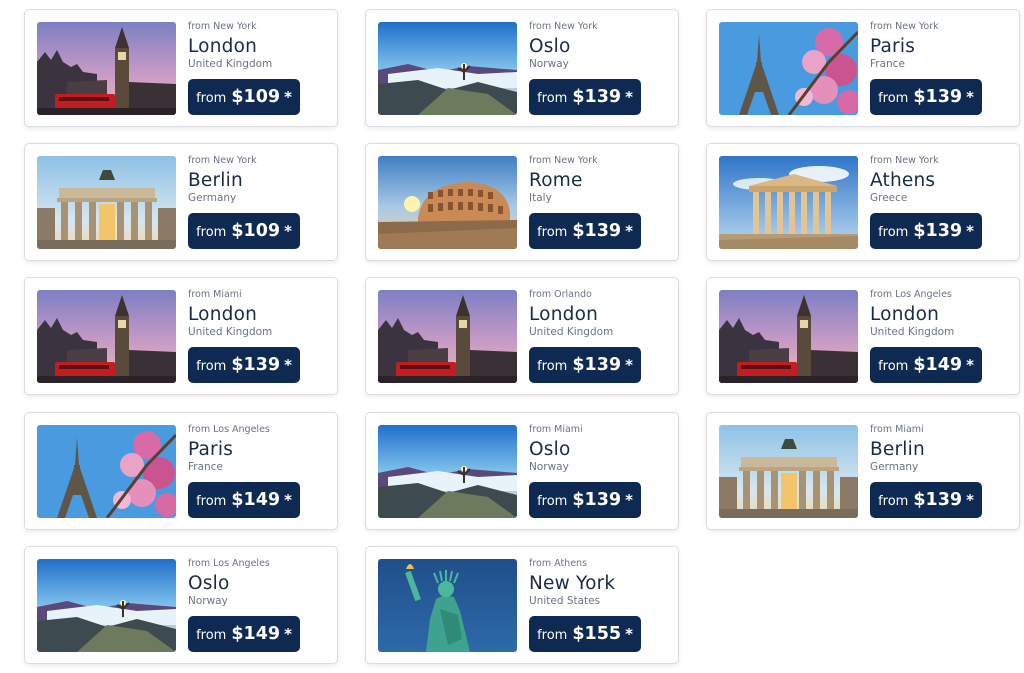 This screenshot has height=673, width=1024. I want to click on destination-city: Athens, so click(902, 180).